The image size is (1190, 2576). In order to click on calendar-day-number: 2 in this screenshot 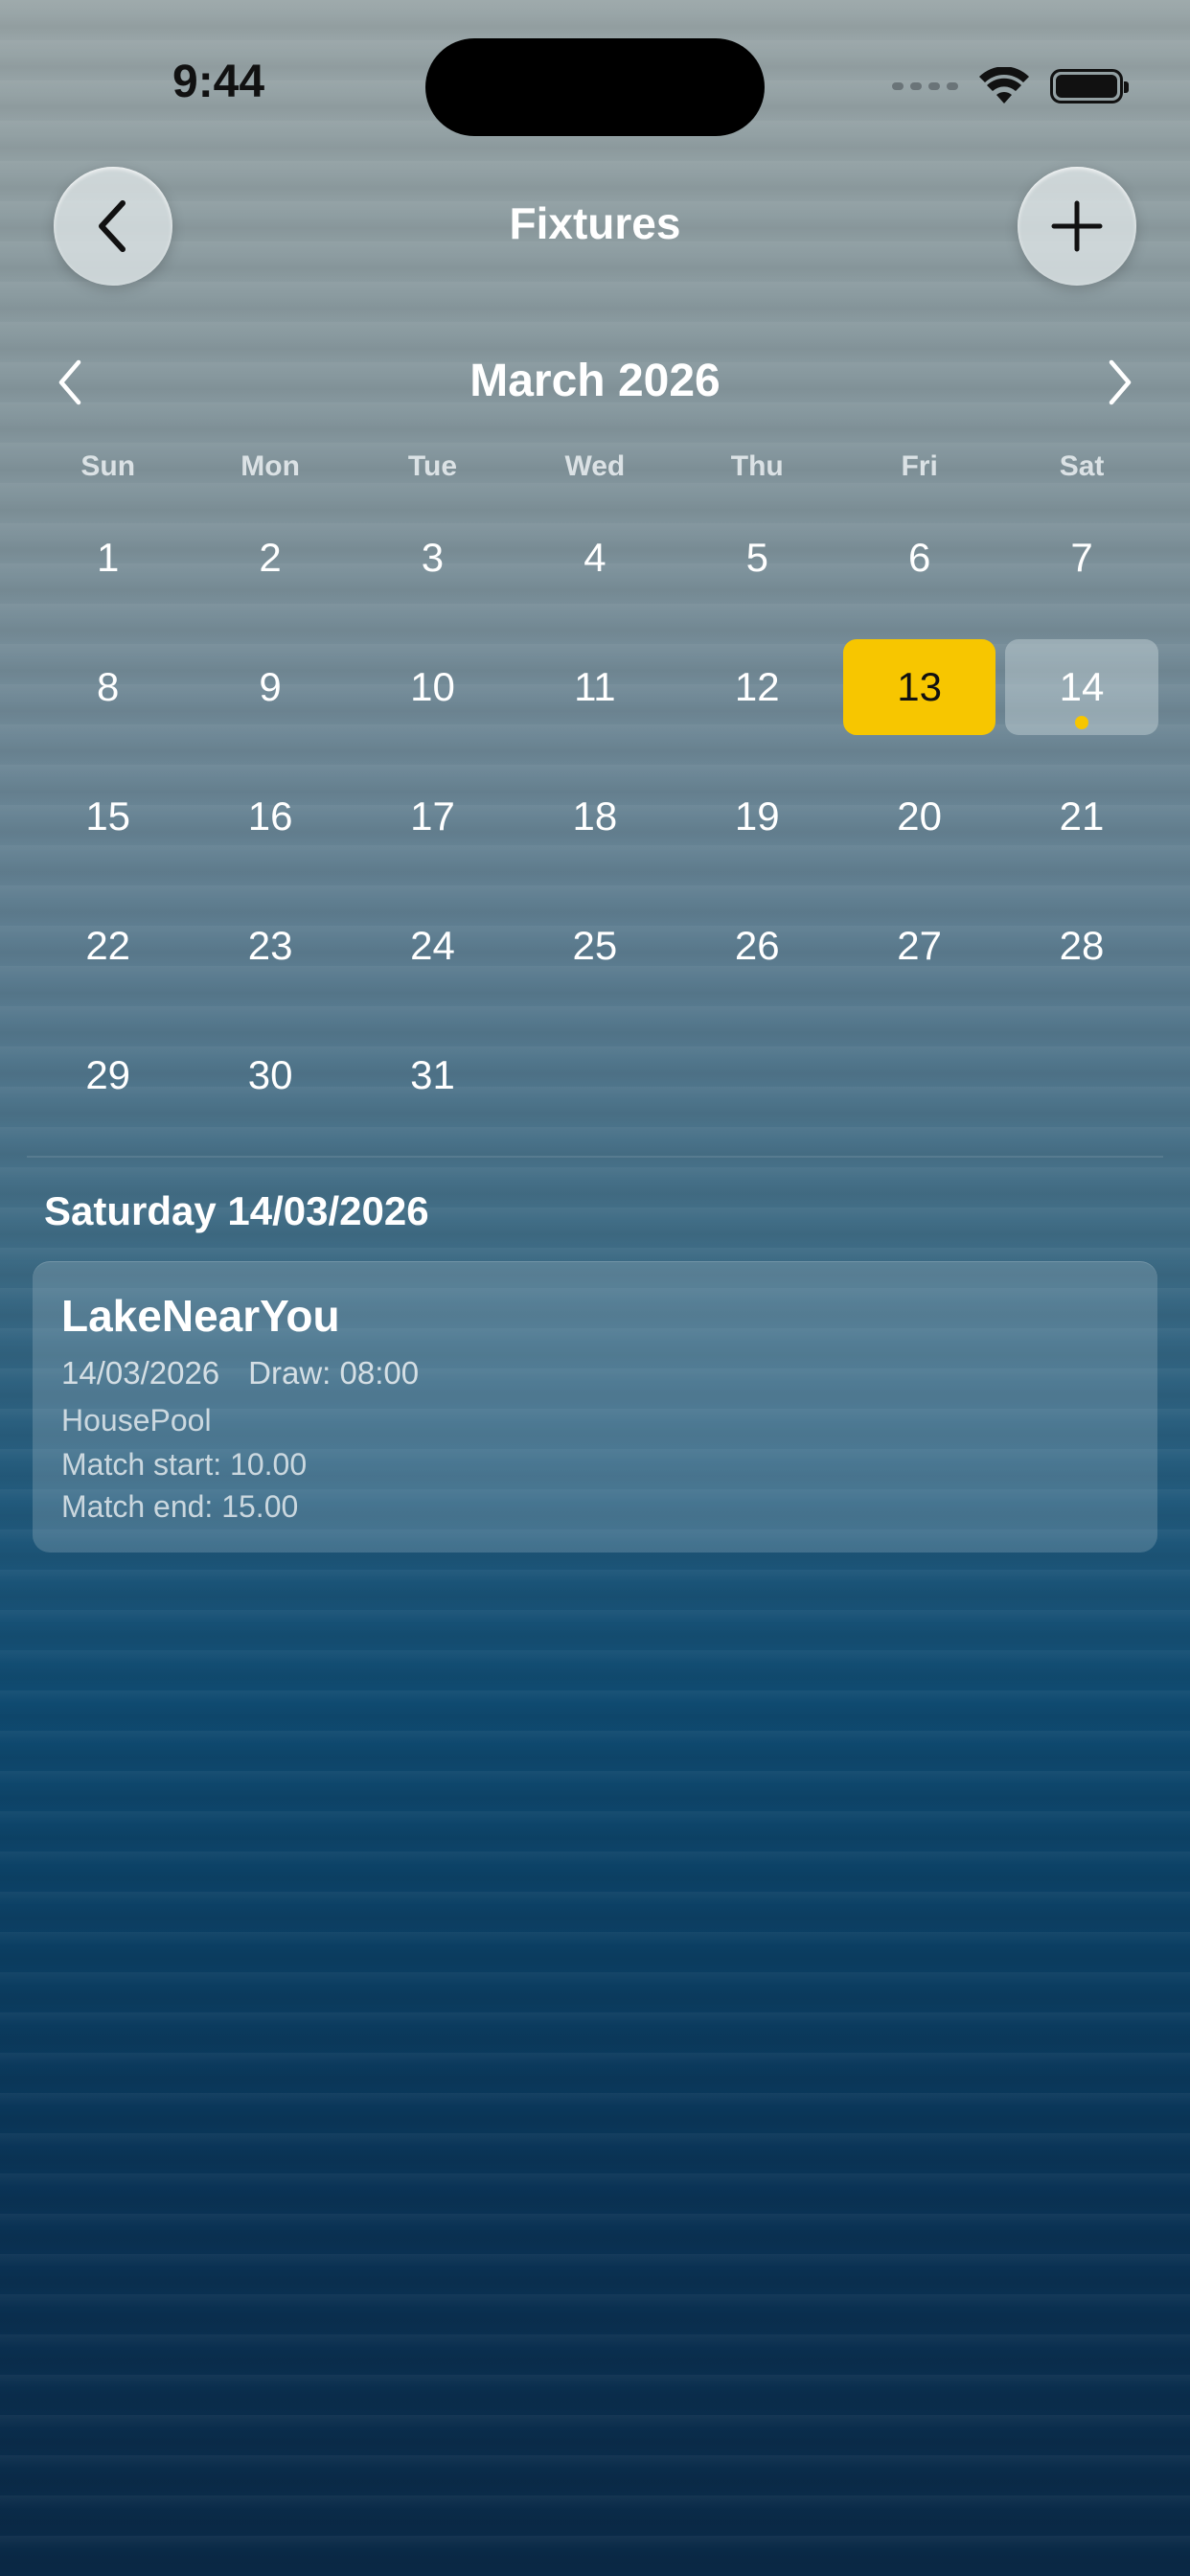, I will do `click(271, 557)`.